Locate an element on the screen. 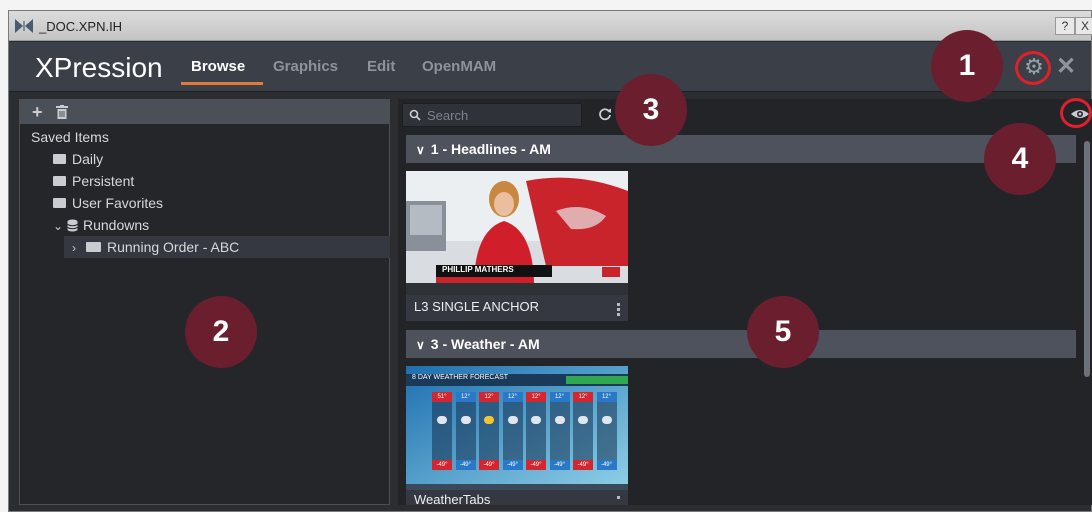 The image size is (1092, 512). plus-icon: + is located at coordinates (37, 112).